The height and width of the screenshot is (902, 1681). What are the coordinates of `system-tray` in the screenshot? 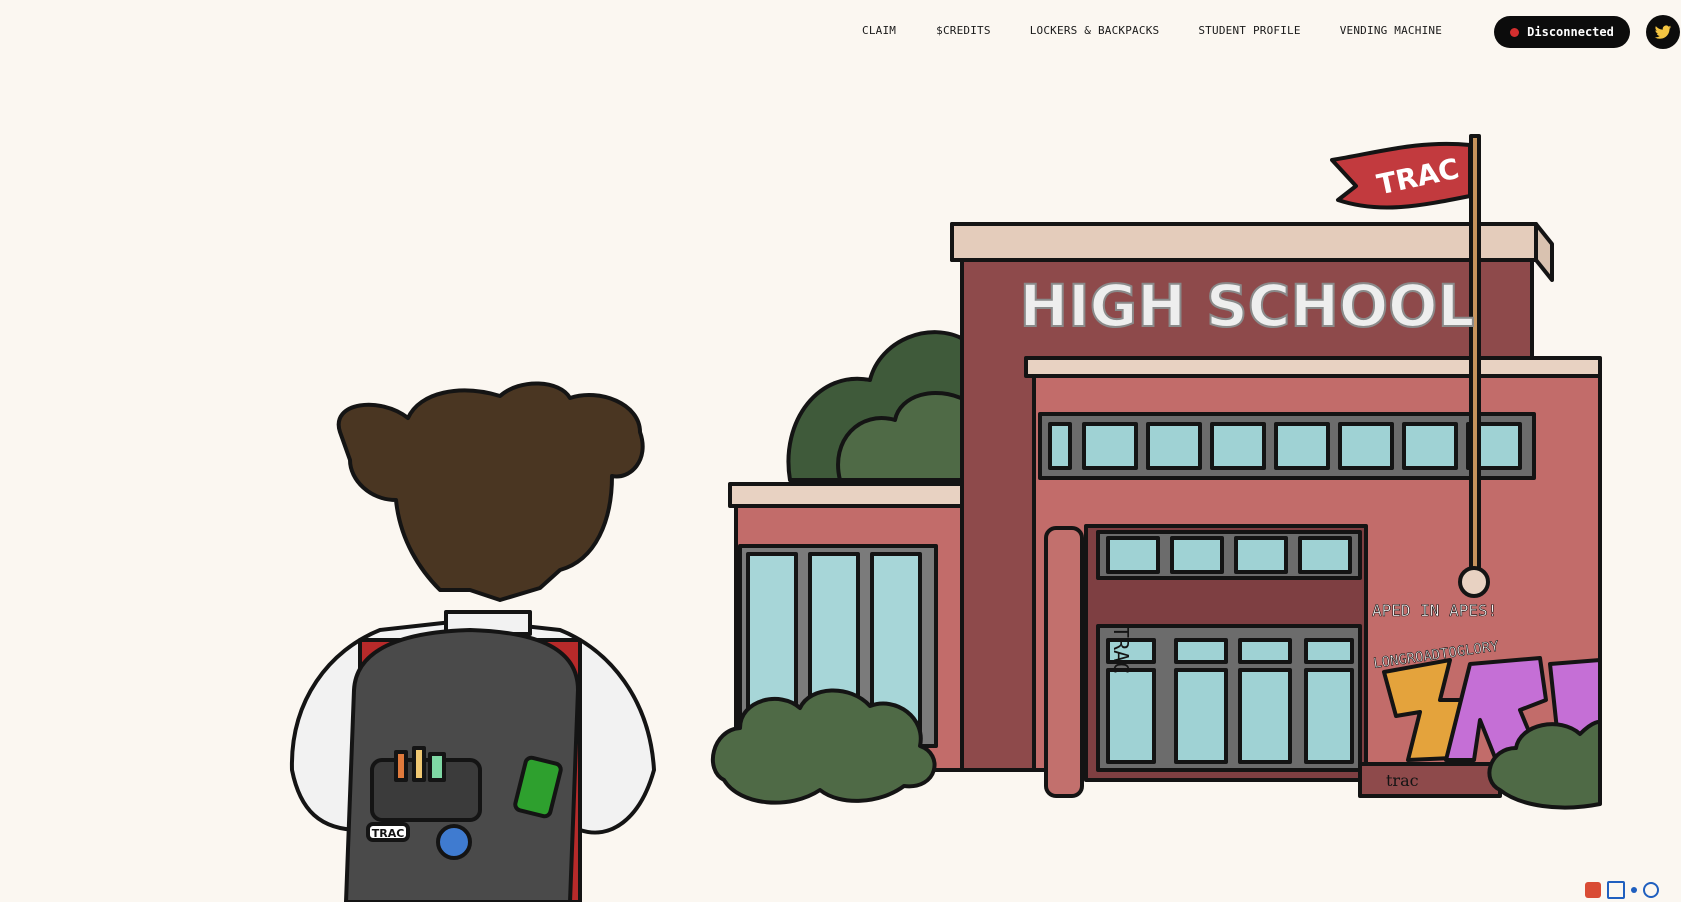 It's located at (1633, 890).